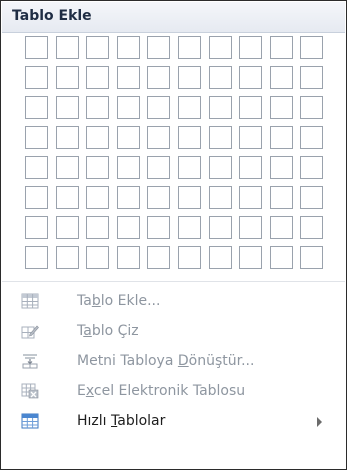 Image resolution: width=347 pixels, height=470 pixels. What do you see at coordinates (30, 421) in the screenshot?
I see `quick-tables-icon` at bounding box center [30, 421].